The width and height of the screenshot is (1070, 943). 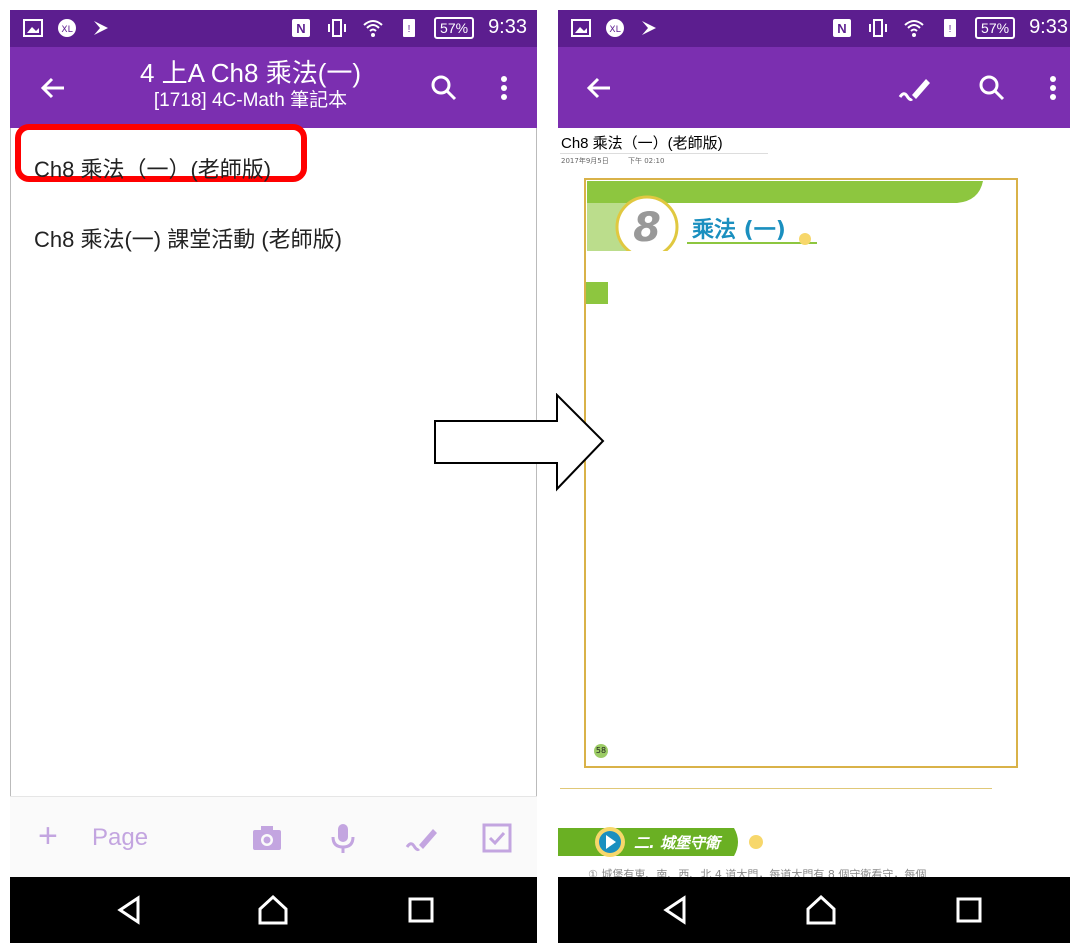 I want to click on transition-arrow-icon, so click(x=519, y=442).